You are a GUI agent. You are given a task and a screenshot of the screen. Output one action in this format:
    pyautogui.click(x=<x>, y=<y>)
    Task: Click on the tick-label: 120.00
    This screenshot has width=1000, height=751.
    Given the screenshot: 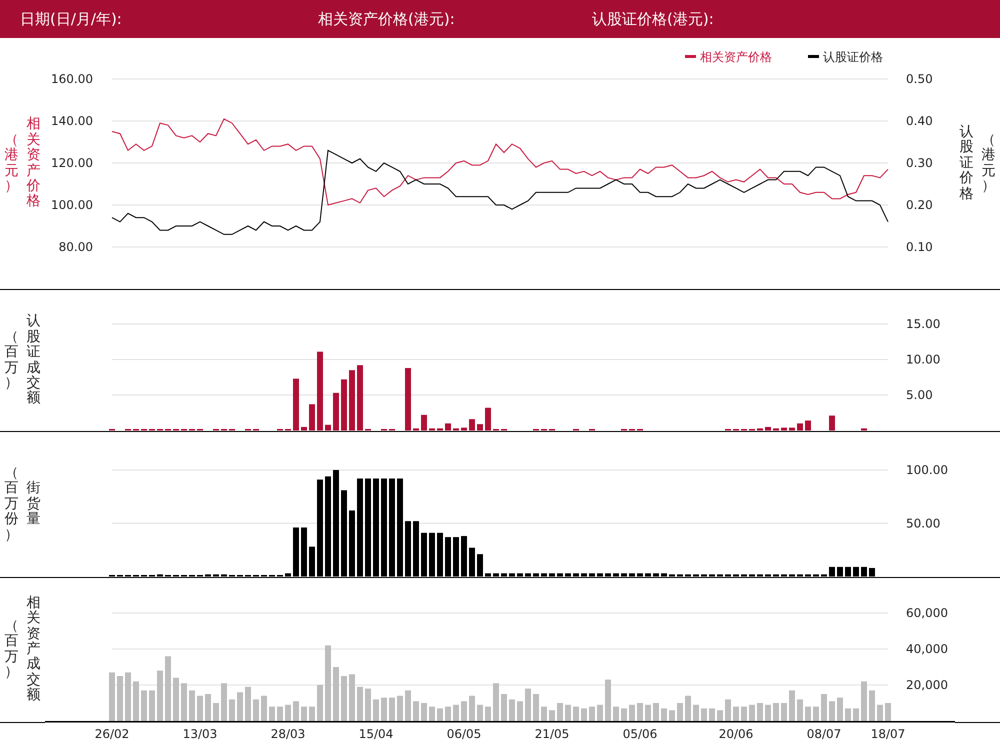 What is the action you would take?
    pyautogui.click(x=72, y=163)
    